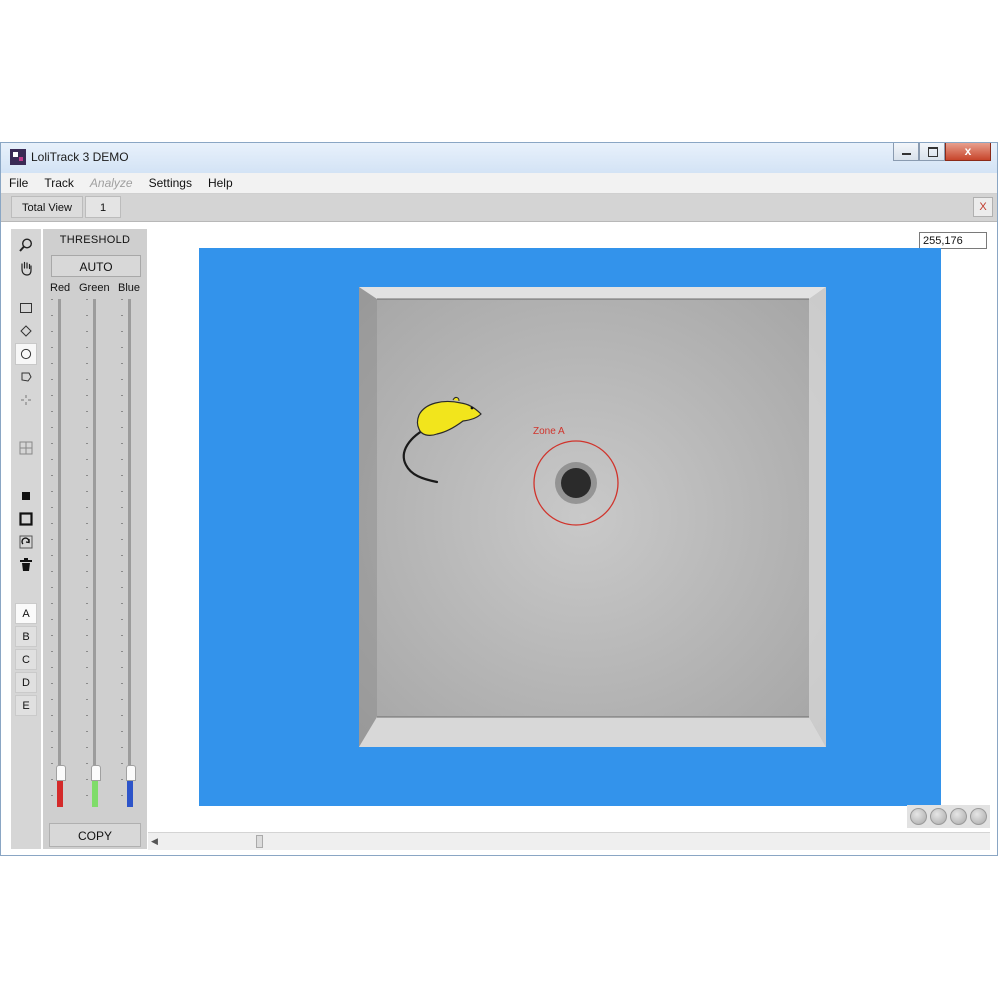 The height and width of the screenshot is (1000, 1000). What do you see at coordinates (549, 431) in the screenshot?
I see `zone-a-label: Zone A` at bounding box center [549, 431].